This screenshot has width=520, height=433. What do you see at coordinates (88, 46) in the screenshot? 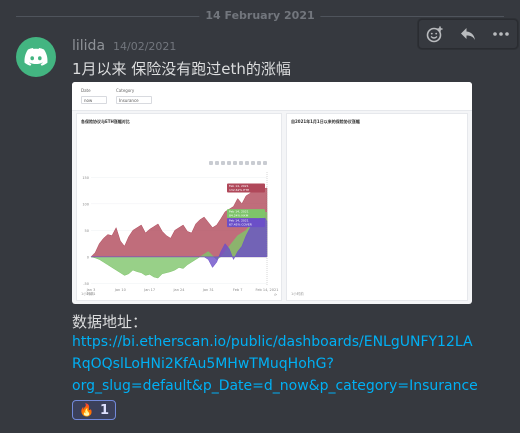
I see `username: lilida` at bounding box center [88, 46].